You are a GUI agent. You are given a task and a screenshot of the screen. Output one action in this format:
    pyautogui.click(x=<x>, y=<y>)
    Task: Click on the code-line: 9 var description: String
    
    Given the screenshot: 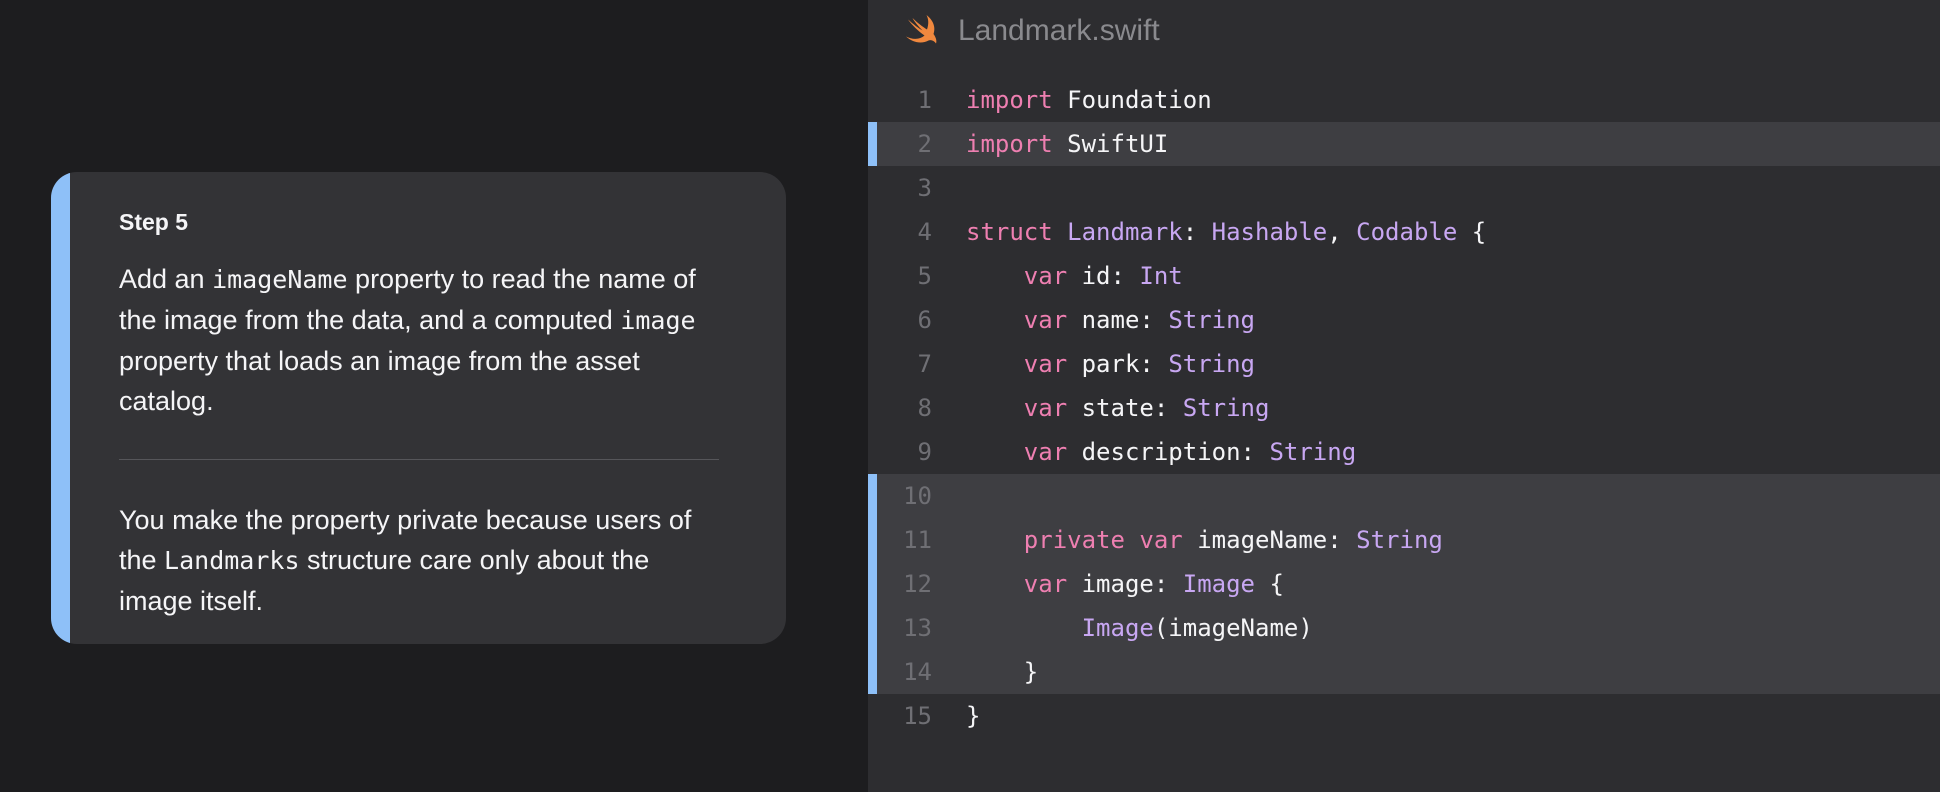 What is the action you would take?
    pyautogui.click(x=1404, y=452)
    